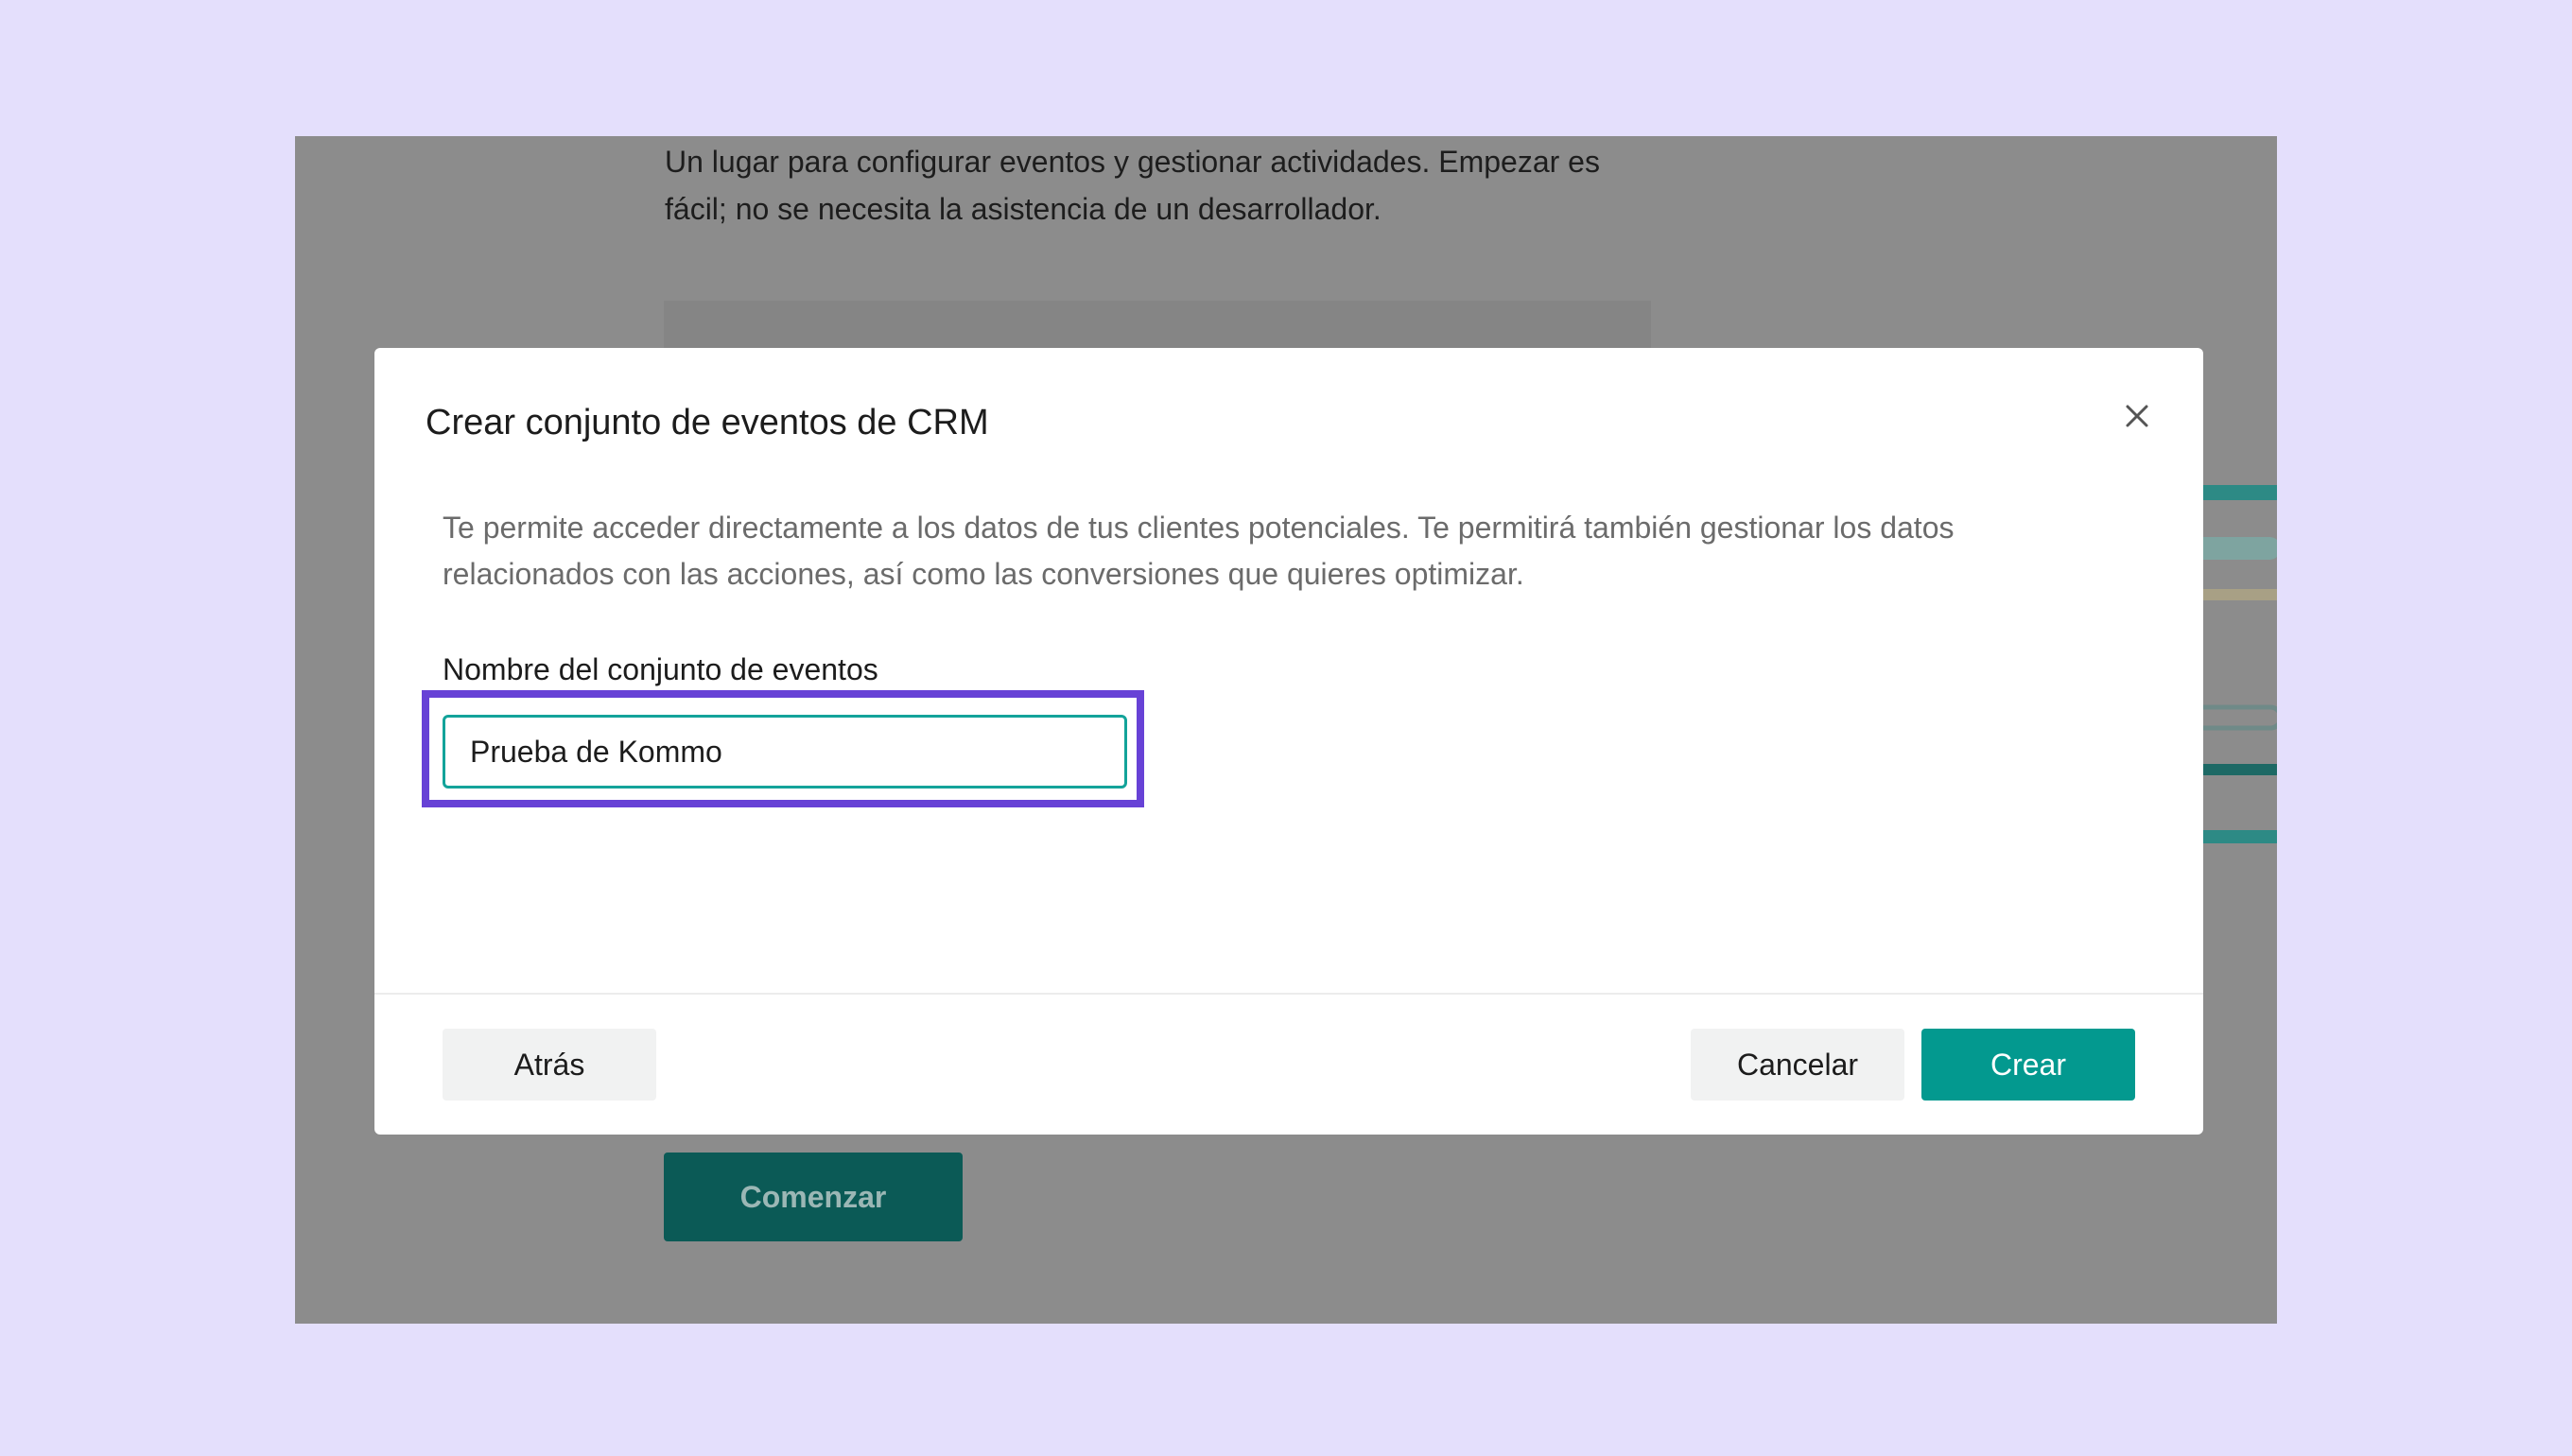 Image resolution: width=2572 pixels, height=1456 pixels. What do you see at coordinates (660, 669) in the screenshot?
I see `event-set-name-label: Nombre del conjunto de eventos` at bounding box center [660, 669].